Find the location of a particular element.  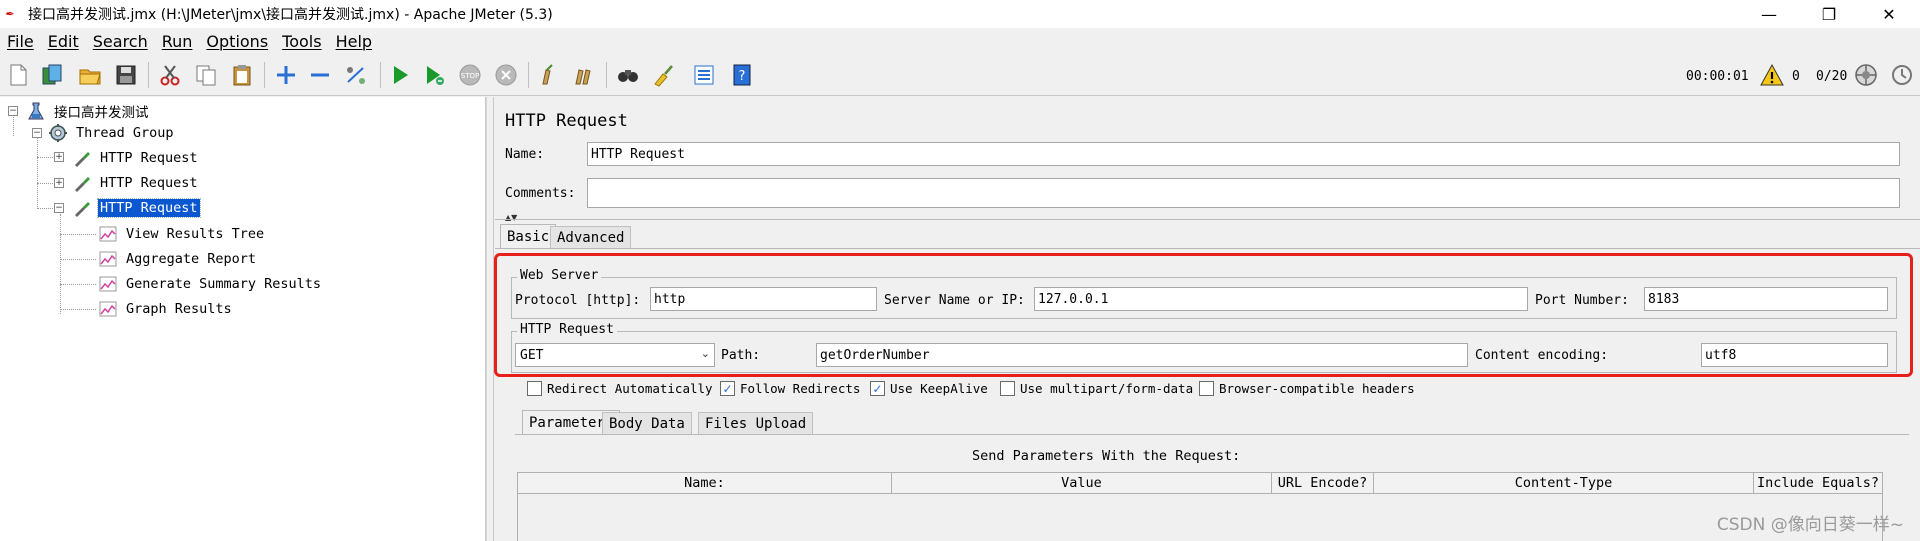

name-label: Name: is located at coordinates (525, 154).